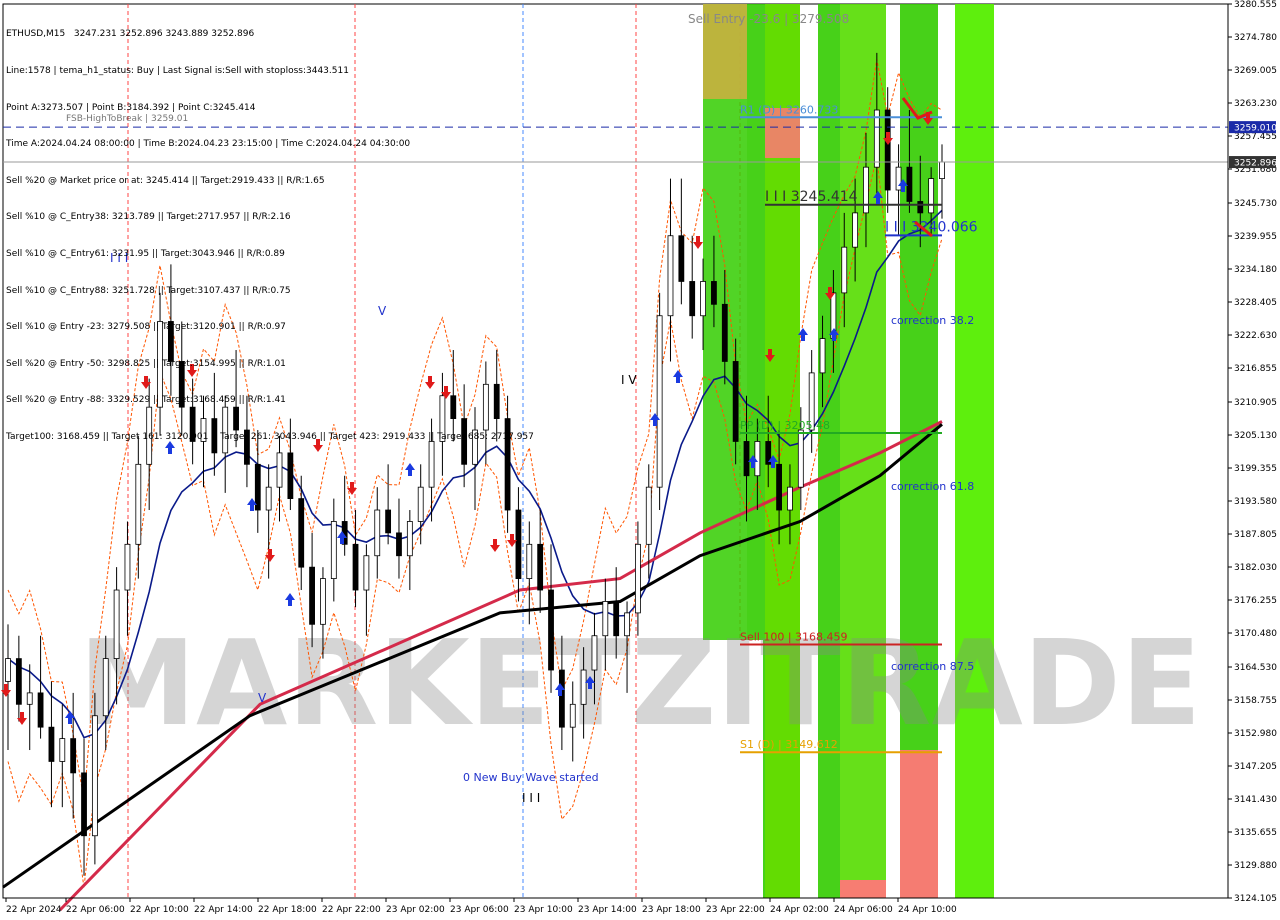  What do you see at coordinates (1255, 129) in the screenshot?
I see `fsb-price-tag: 3259.010` at bounding box center [1255, 129].